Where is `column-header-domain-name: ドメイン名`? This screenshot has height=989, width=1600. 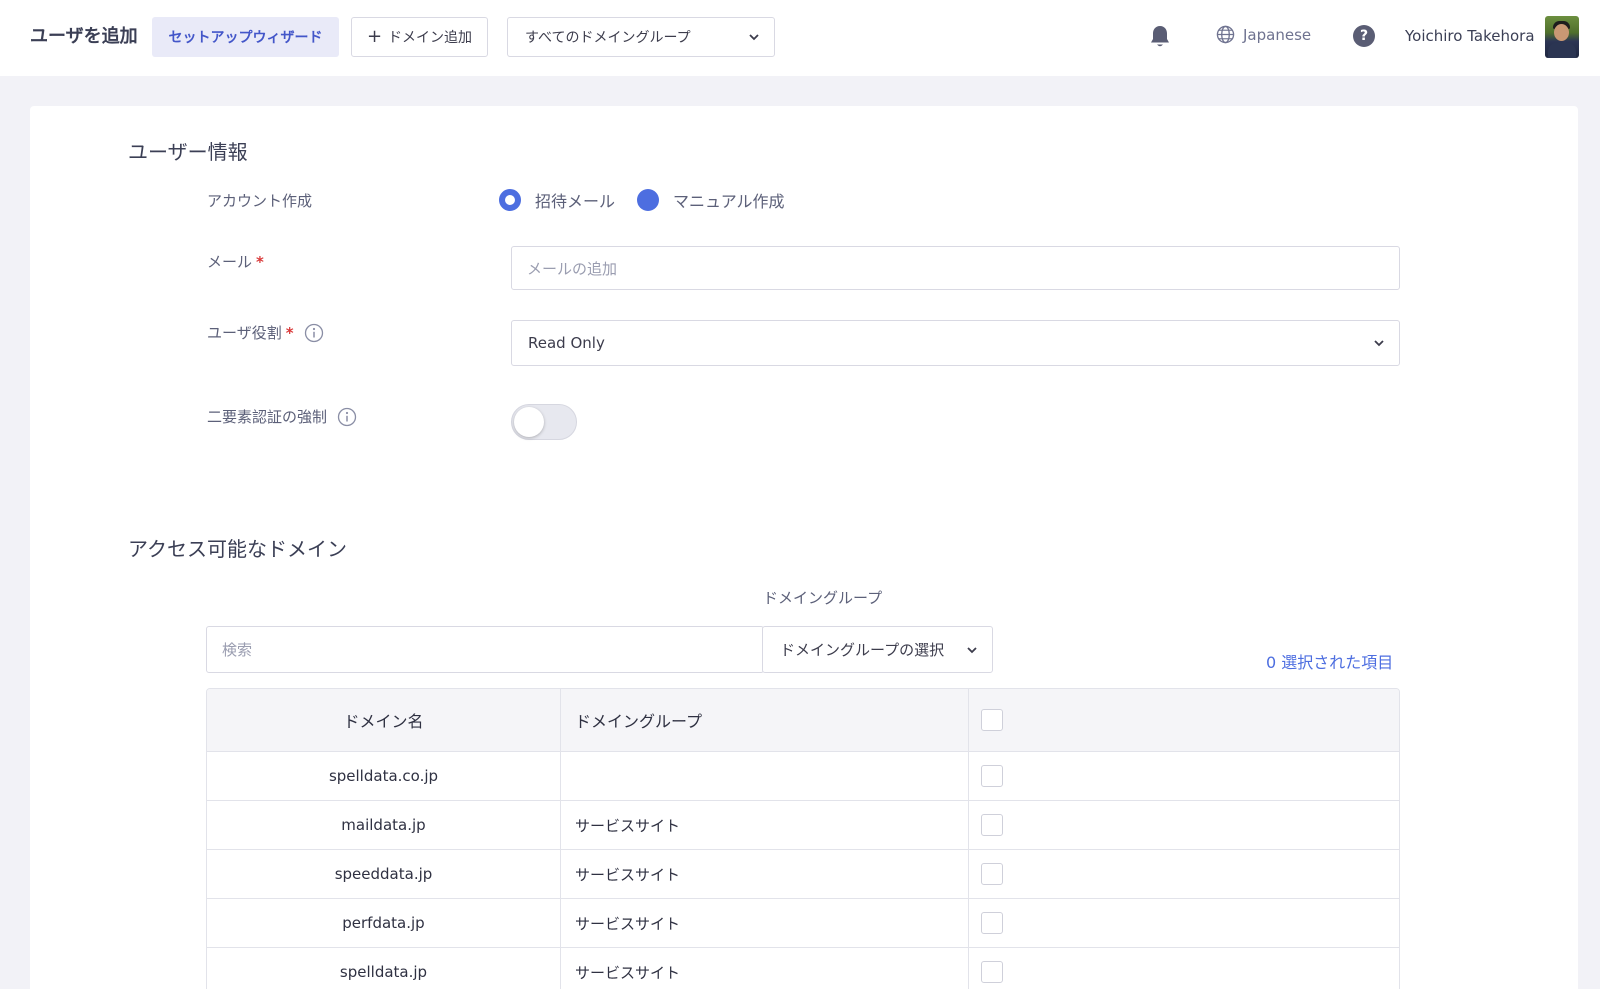
column-header-domain-name: ドメイン名 is located at coordinates (384, 720).